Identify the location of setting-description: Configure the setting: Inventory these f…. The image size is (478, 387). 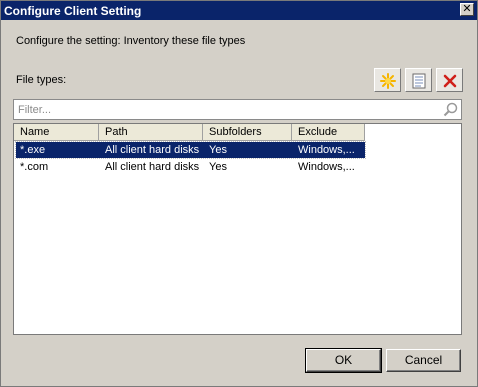
(131, 41).